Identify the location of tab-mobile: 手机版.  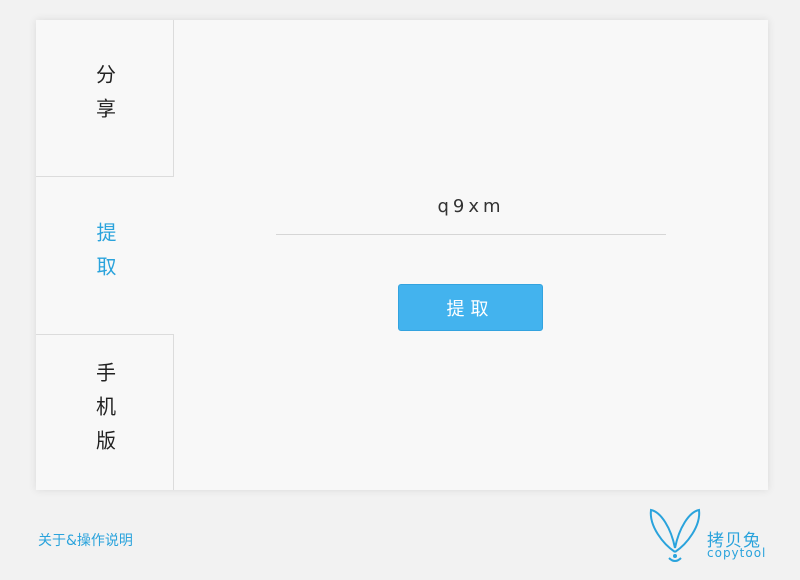
(105, 412).